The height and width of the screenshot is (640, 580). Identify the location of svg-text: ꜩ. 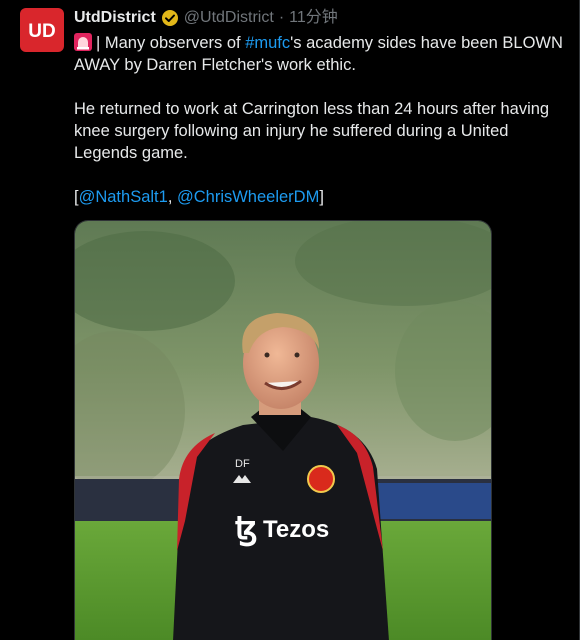
(246, 528).